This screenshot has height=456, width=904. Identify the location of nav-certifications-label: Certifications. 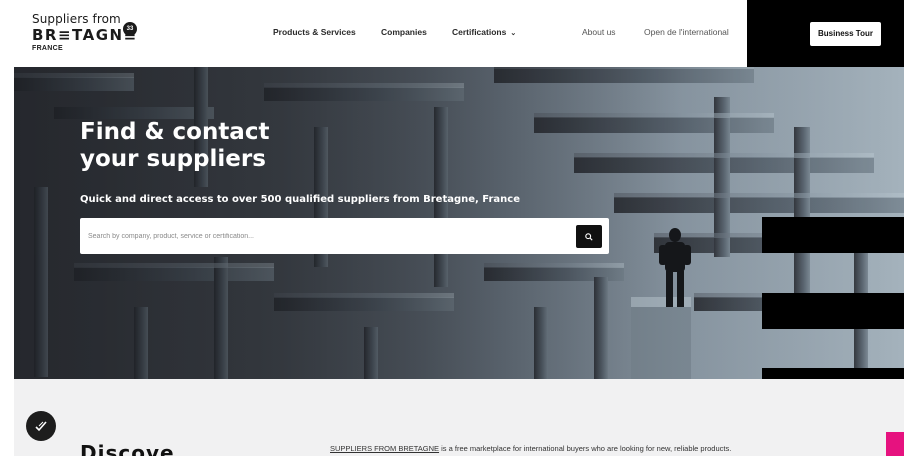
(479, 32).